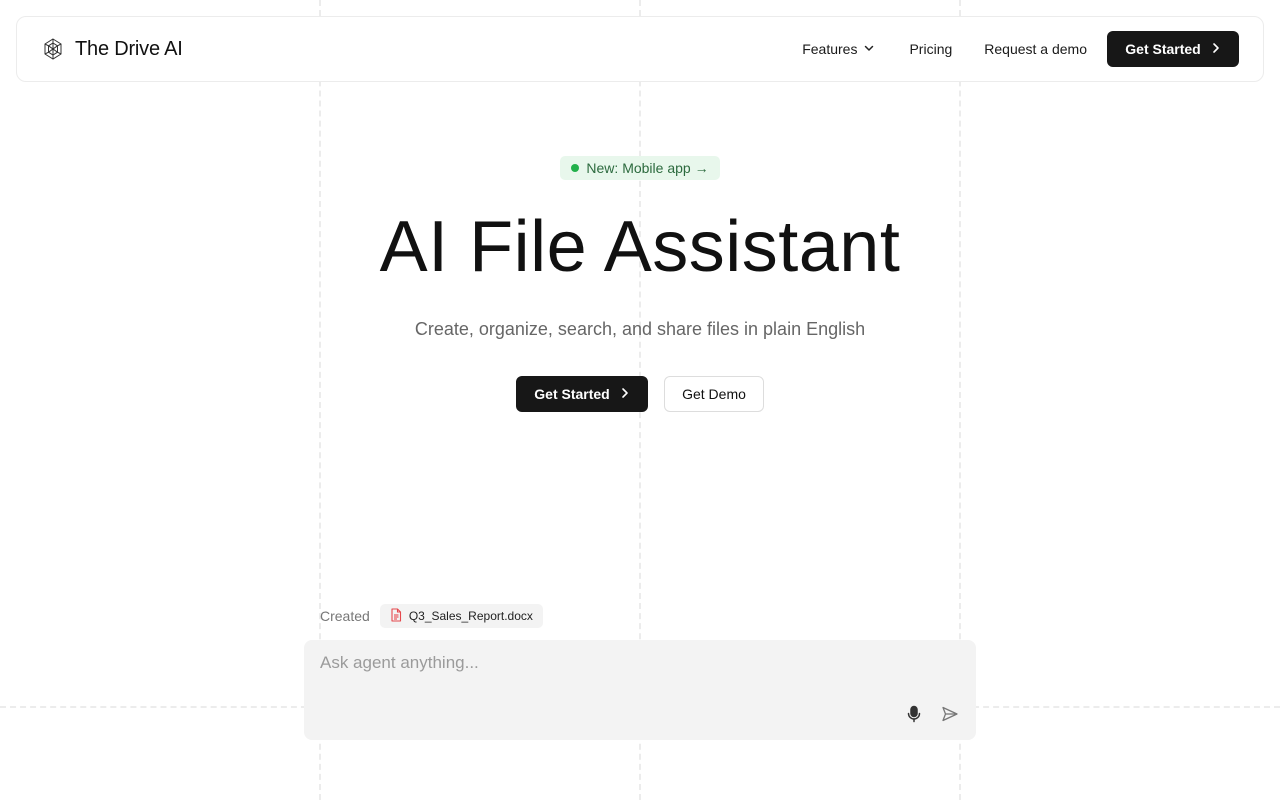  What do you see at coordinates (640, 663) in the screenshot?
I see `agent-prompt-input` at bounding box center [640, 663].